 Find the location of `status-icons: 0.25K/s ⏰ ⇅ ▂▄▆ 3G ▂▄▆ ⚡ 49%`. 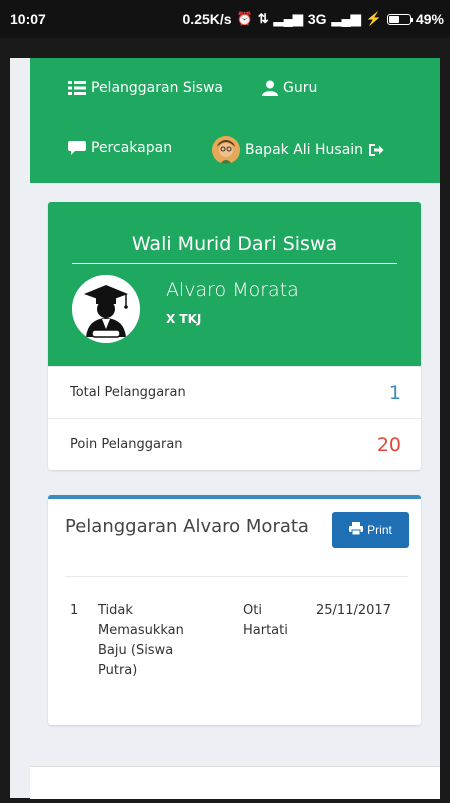

status-icons: 0.25K/s ⏰ ⇅ ▂▄▆ 3G ▂▄▆ ⚡ 49% is located at coordinates (313, 19).